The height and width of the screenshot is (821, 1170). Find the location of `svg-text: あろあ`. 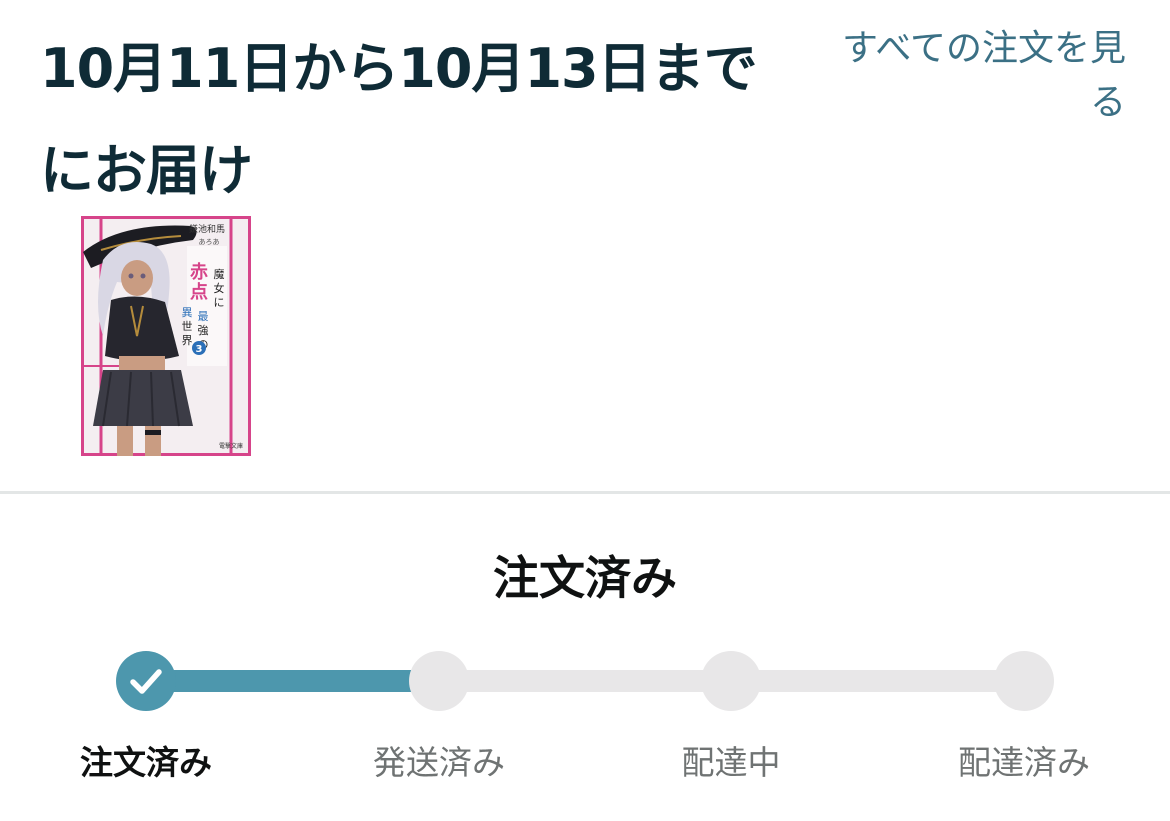

svg-text: あろあ is located at coordinates (209, 242).